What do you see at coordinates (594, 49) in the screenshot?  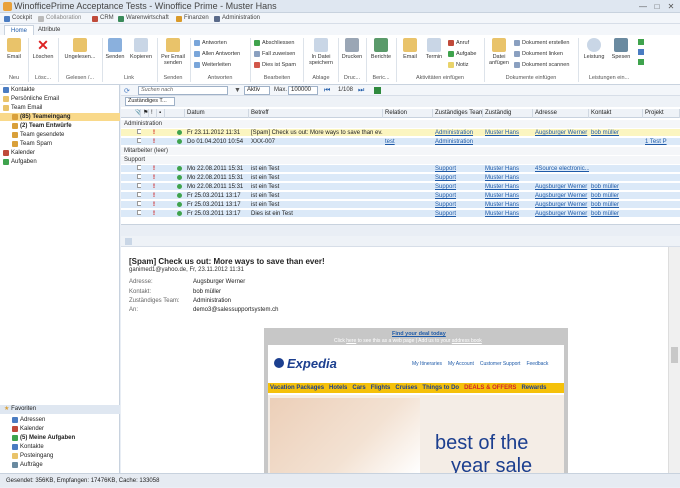 I see `insert-service-button: Leistung` at bounding box center [594, 49].